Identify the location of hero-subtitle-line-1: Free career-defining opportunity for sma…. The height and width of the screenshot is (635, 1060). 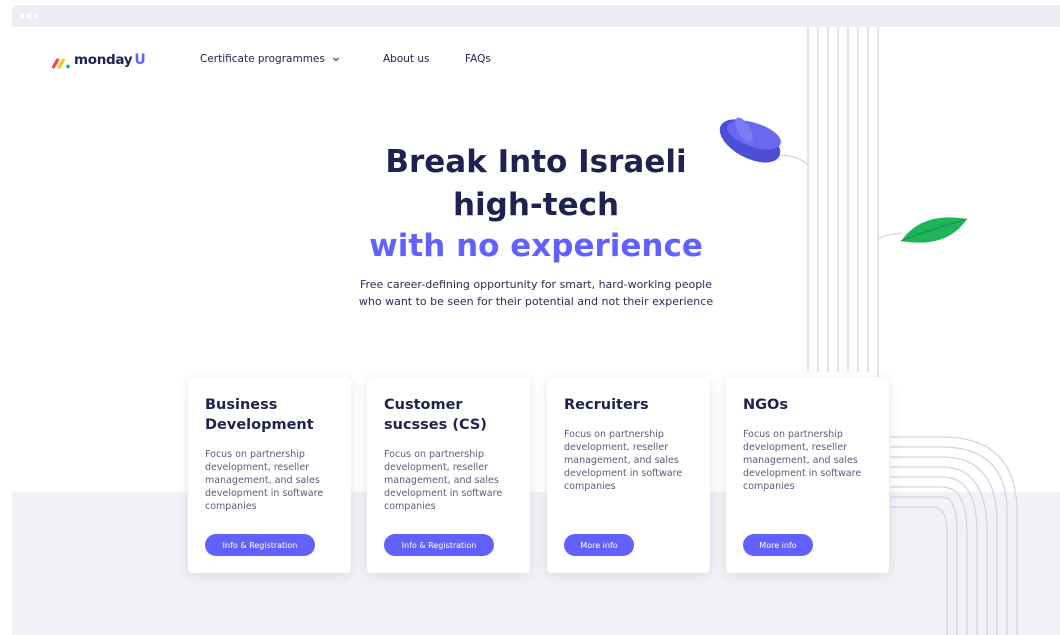
(535, 284).